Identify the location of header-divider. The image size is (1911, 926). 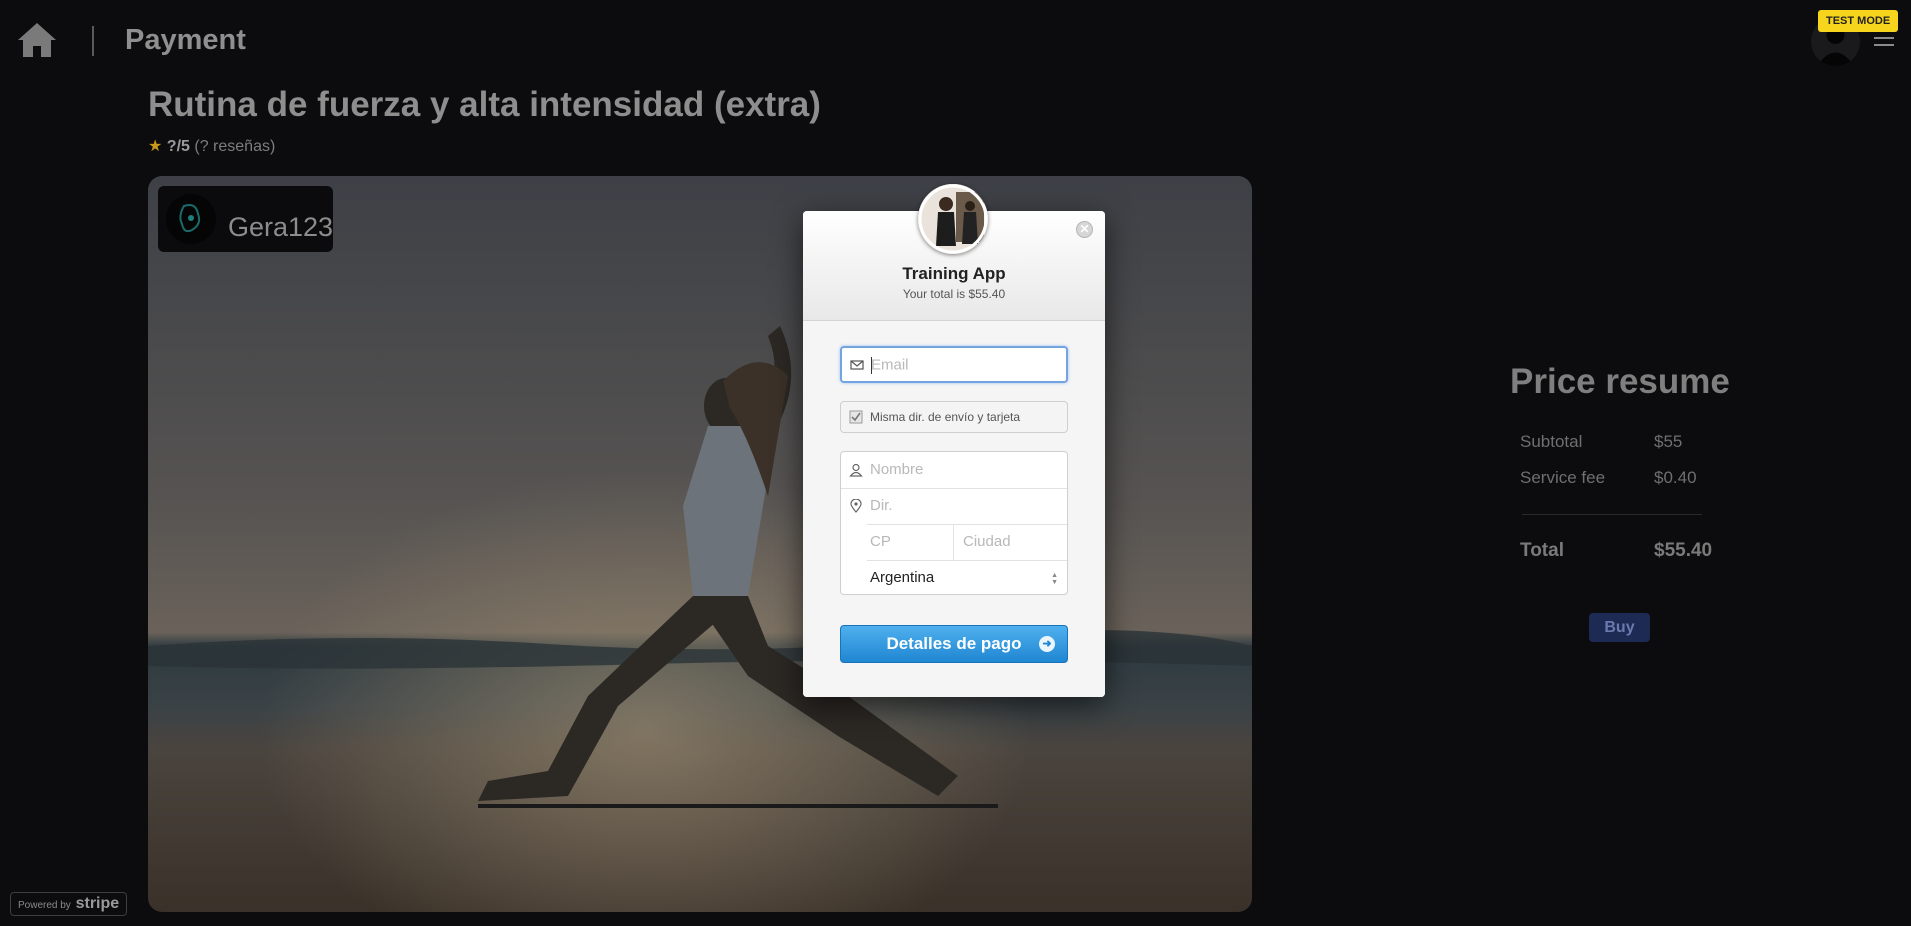
(93, 41).